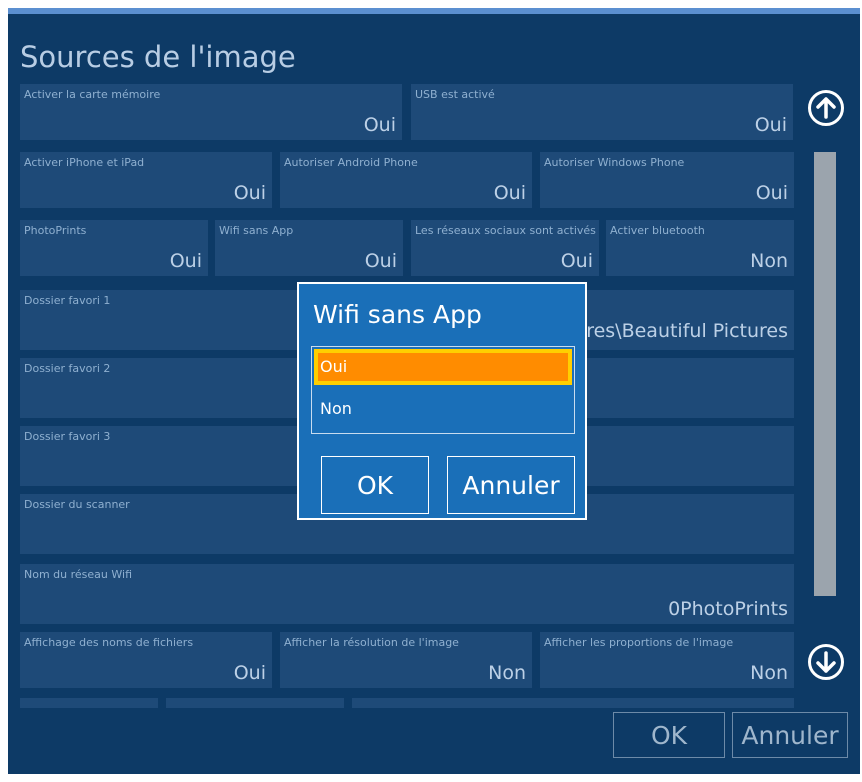 The height and width of the screenshot is (782, 862). I want to click on field-proportions: Afficher les proportions de l'image Non, so click(667, 660).